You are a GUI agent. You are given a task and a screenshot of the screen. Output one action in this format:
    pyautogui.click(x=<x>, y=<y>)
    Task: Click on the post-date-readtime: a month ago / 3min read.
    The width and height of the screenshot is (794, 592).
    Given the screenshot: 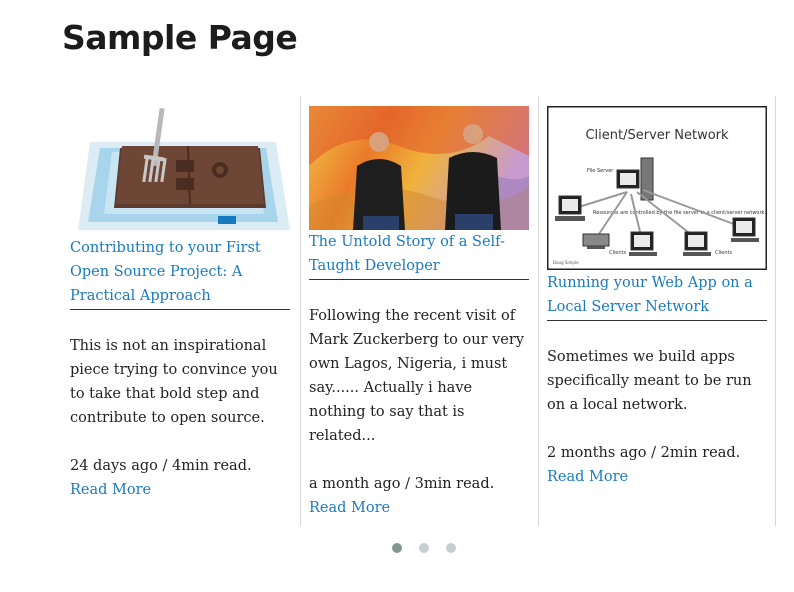 What is the action you would take?
    pyautogui.click(x=402, y=484)
    